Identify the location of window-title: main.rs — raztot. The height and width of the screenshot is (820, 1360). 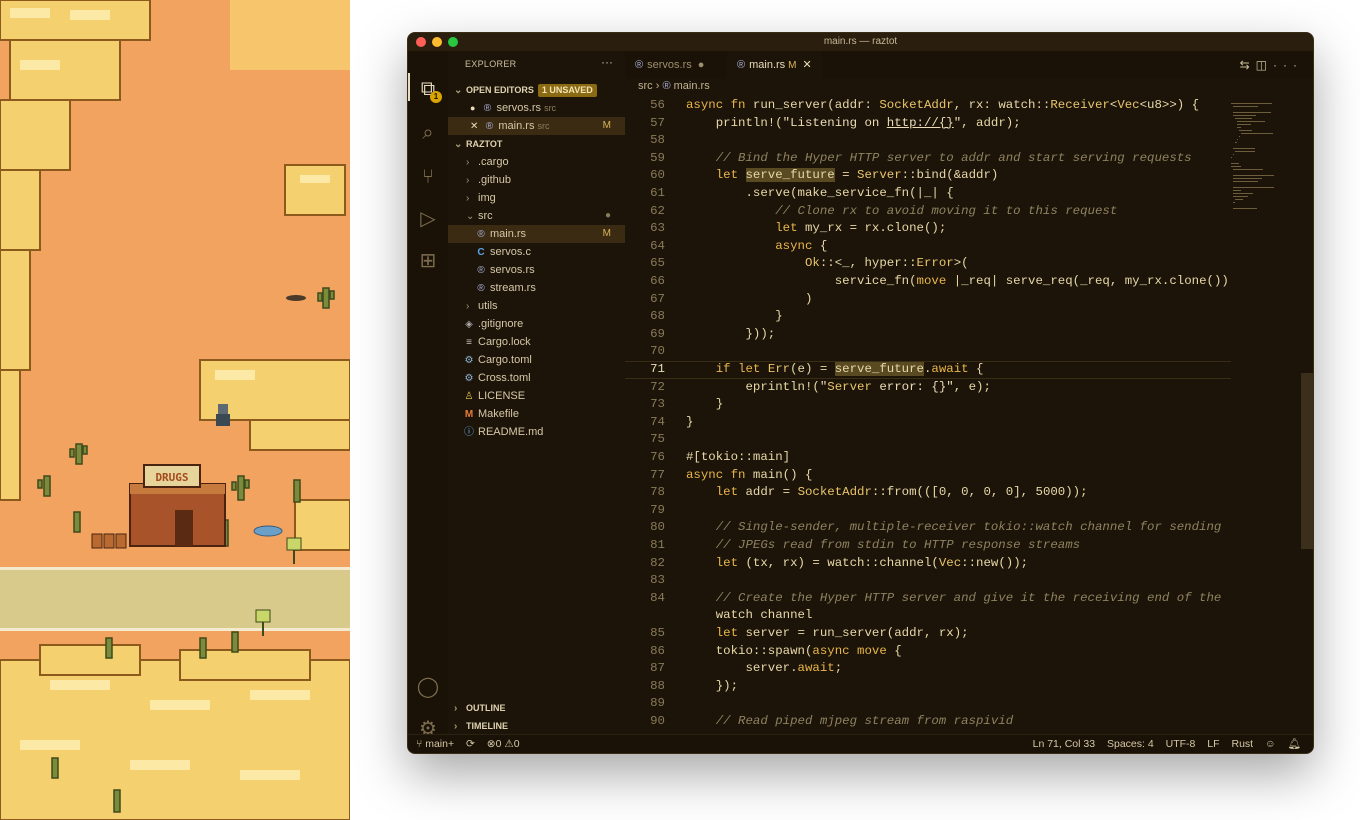
(860, 41).